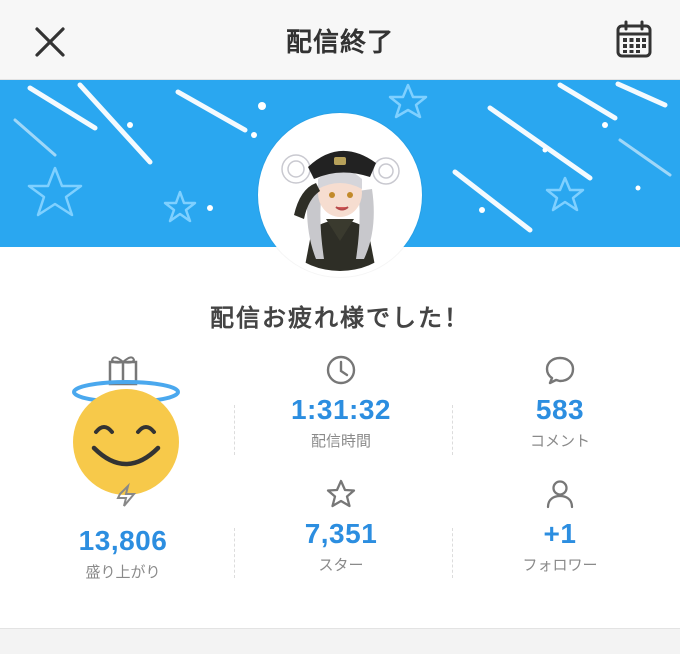 Image resolution: width=680 pixels, height=654 pixels. I want to click on excitement-emoji, so click(128, 432).